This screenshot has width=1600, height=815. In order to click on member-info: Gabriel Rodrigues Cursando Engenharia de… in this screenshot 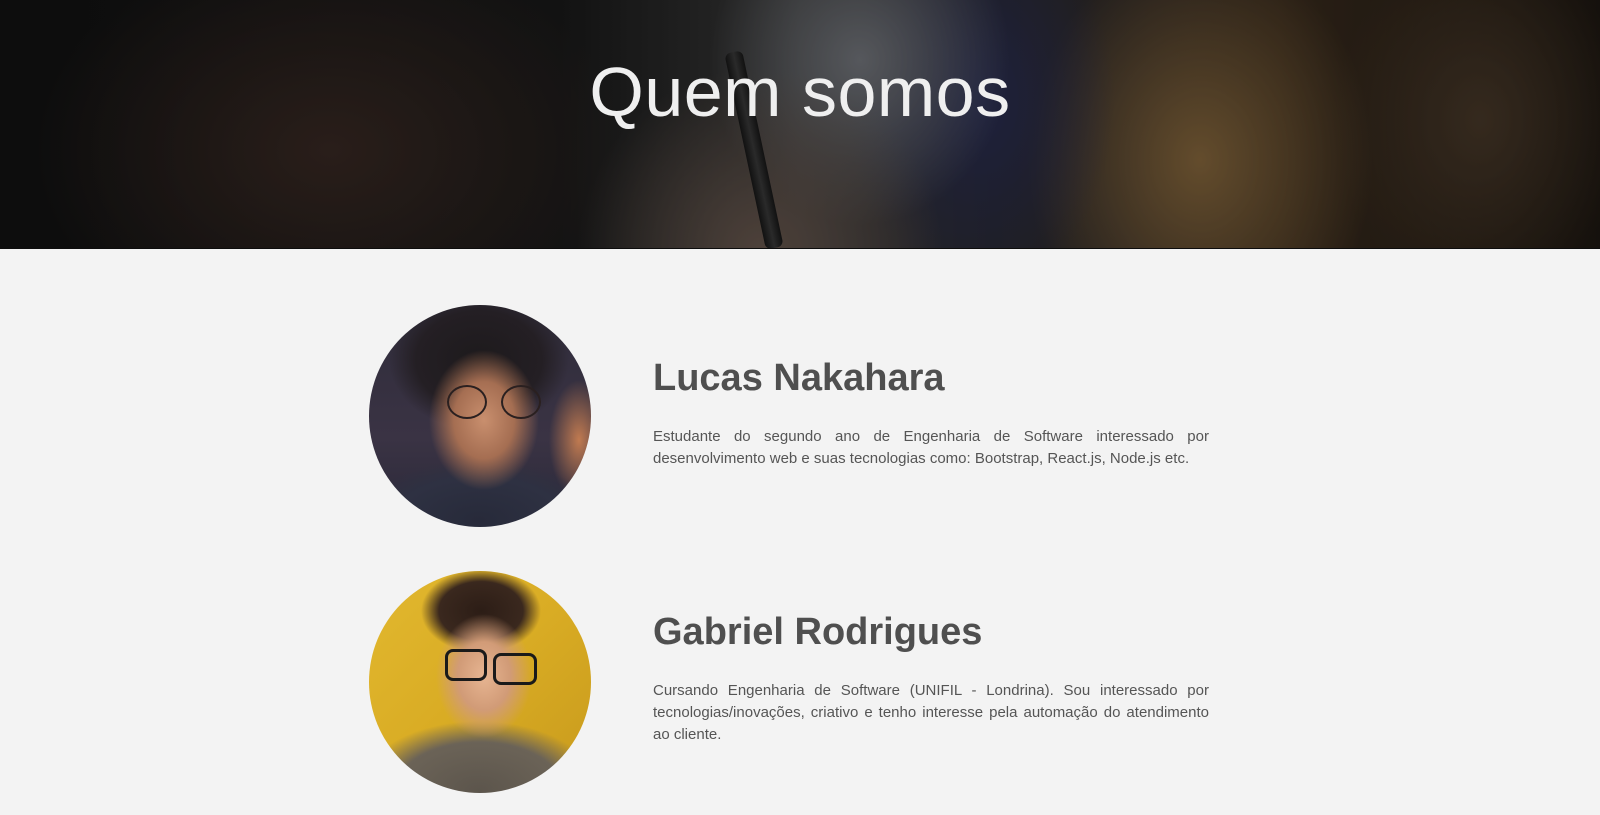, I will do `click(931, 678)`.